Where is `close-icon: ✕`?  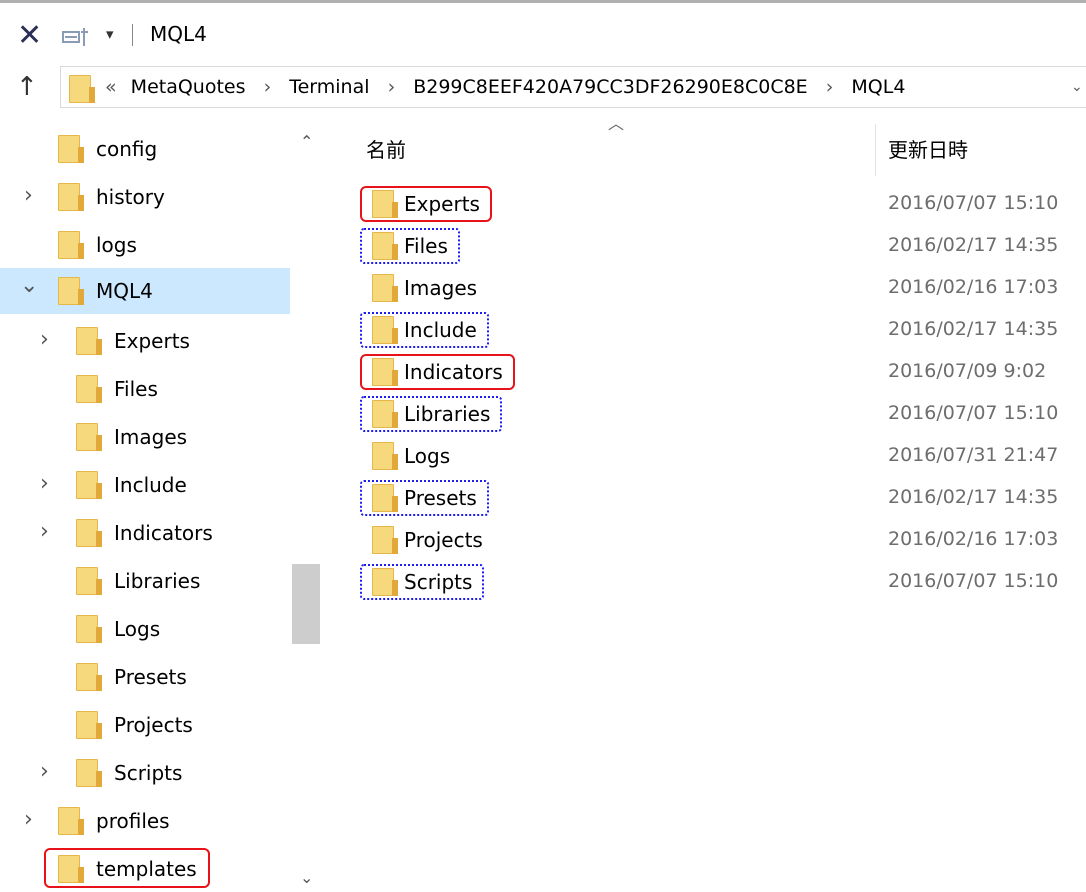
close-icon: ✕ is located at coordinates (29, 36).